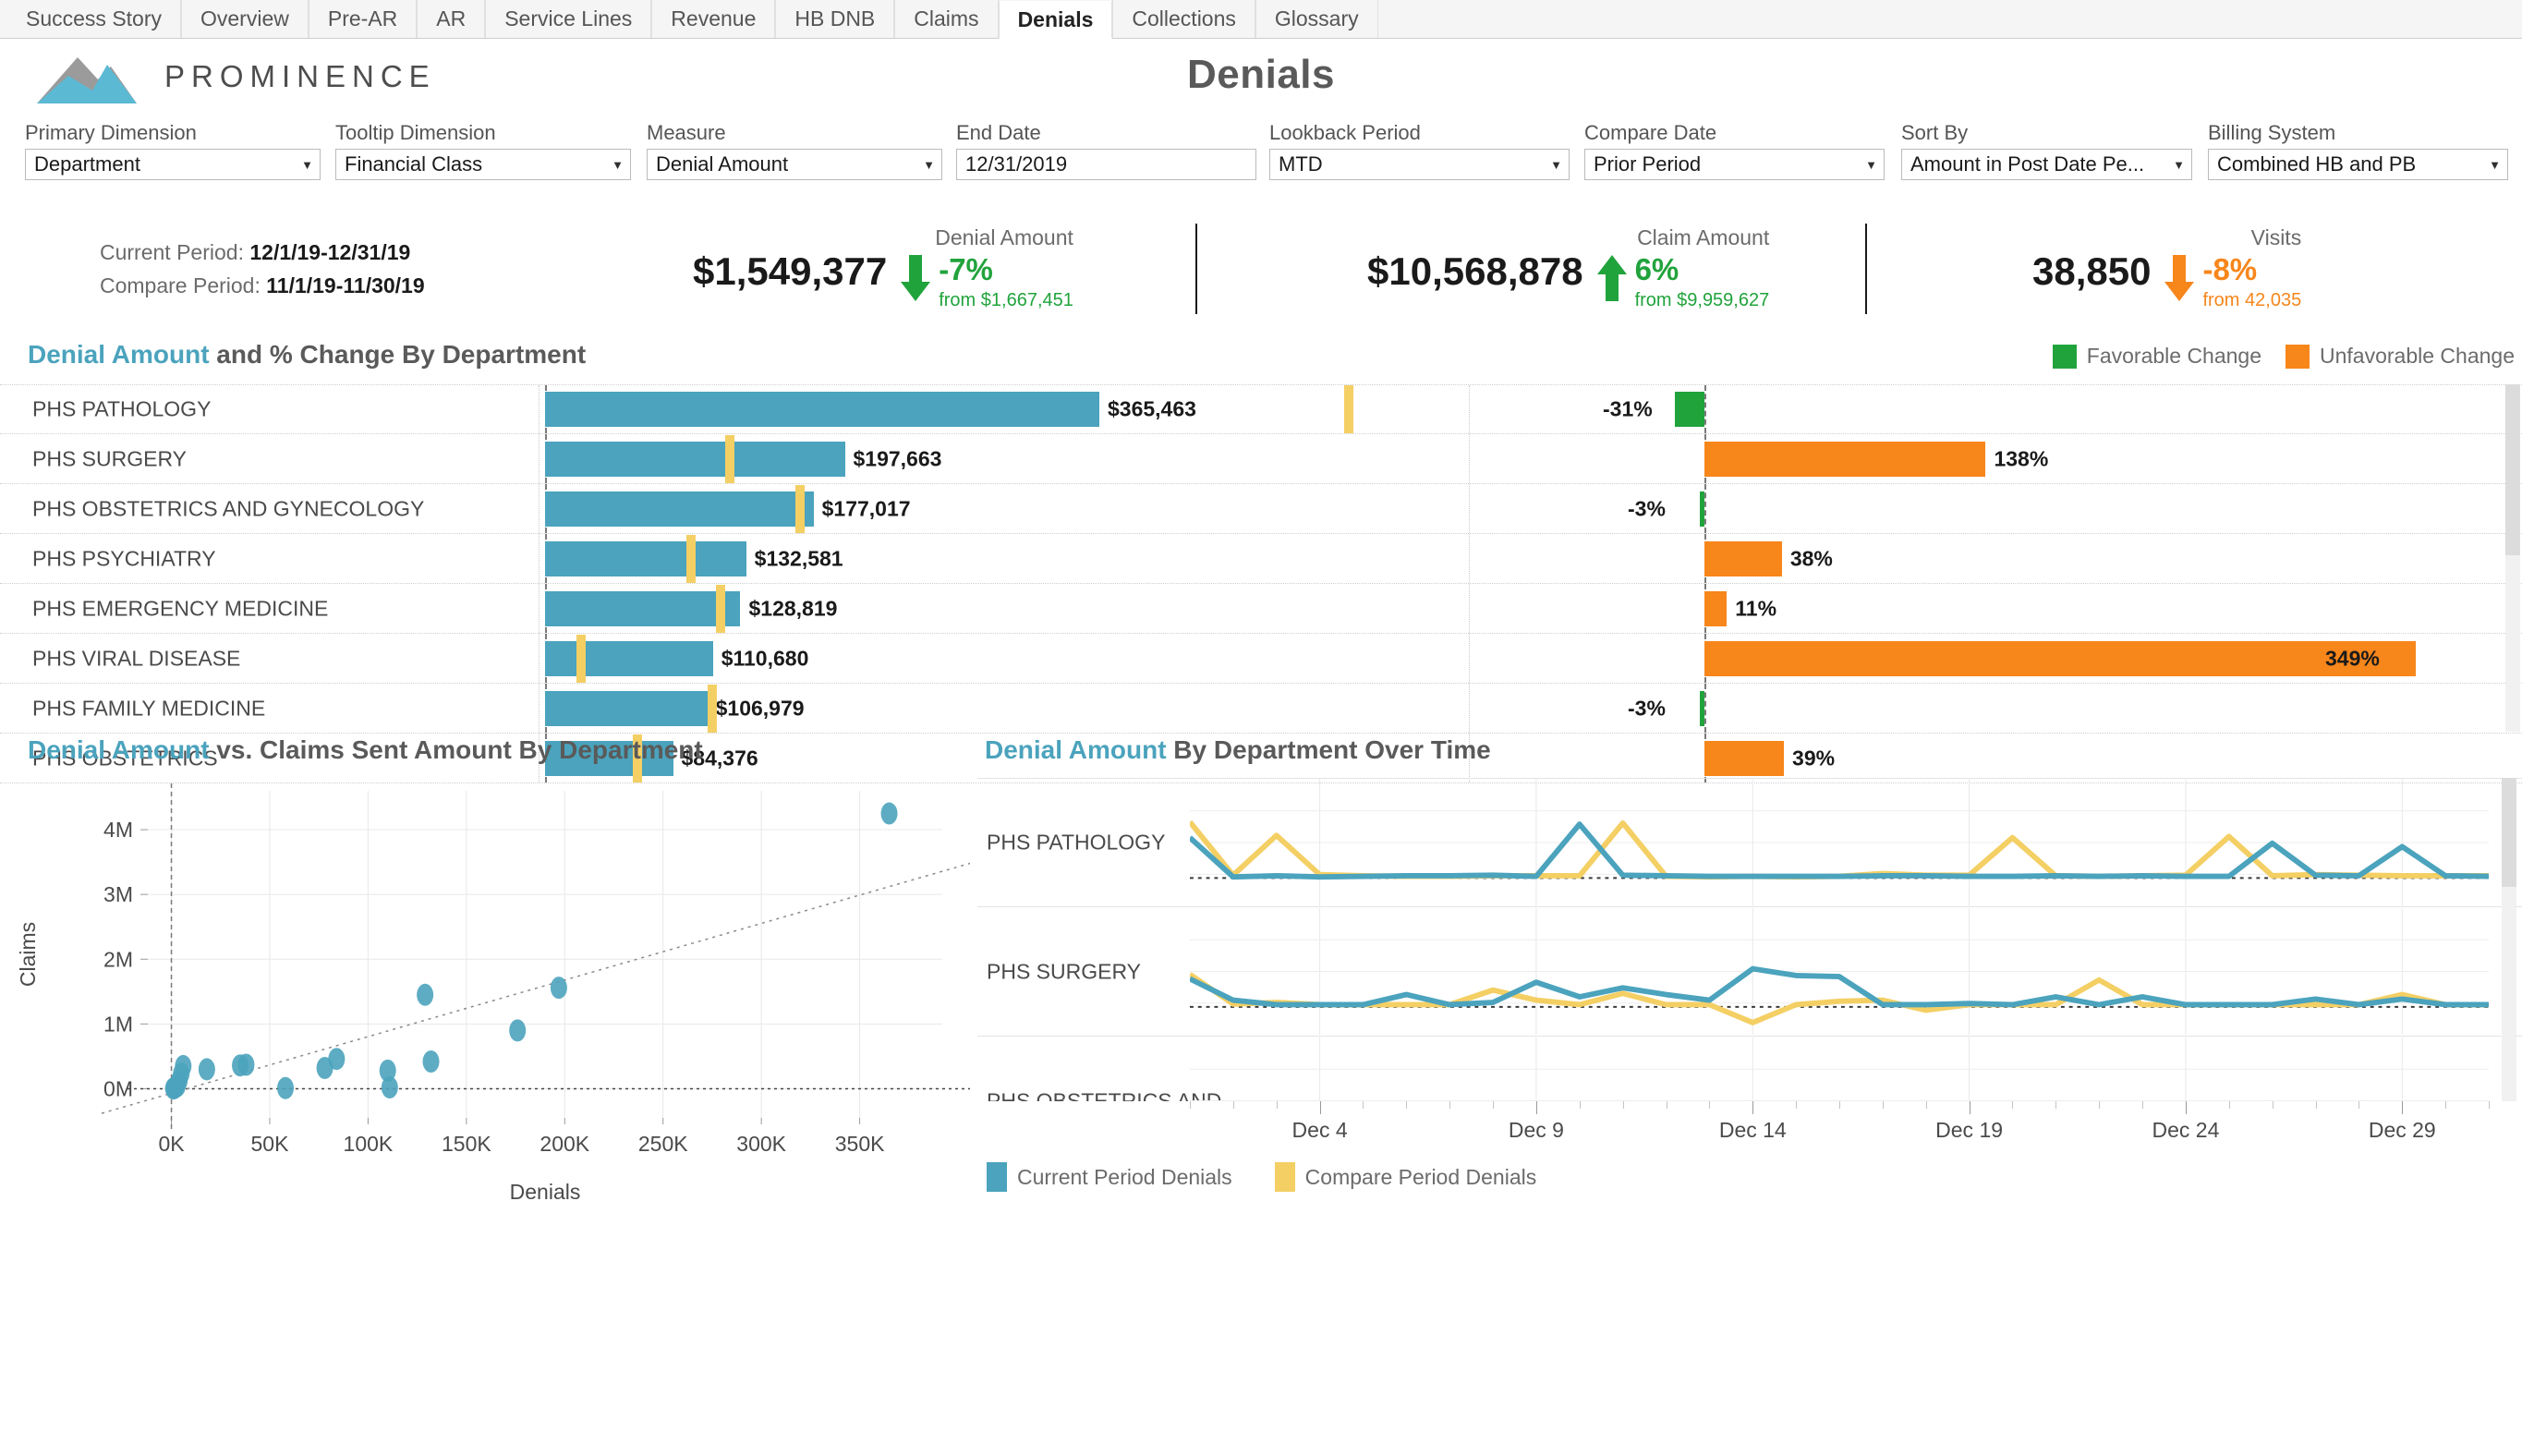 The image size is (2522, 1456). What do you see at coordinates (794, 164) in the screenshot?
I see `filter-control: Denial Amount ▼` at bounding box center [794, 164].